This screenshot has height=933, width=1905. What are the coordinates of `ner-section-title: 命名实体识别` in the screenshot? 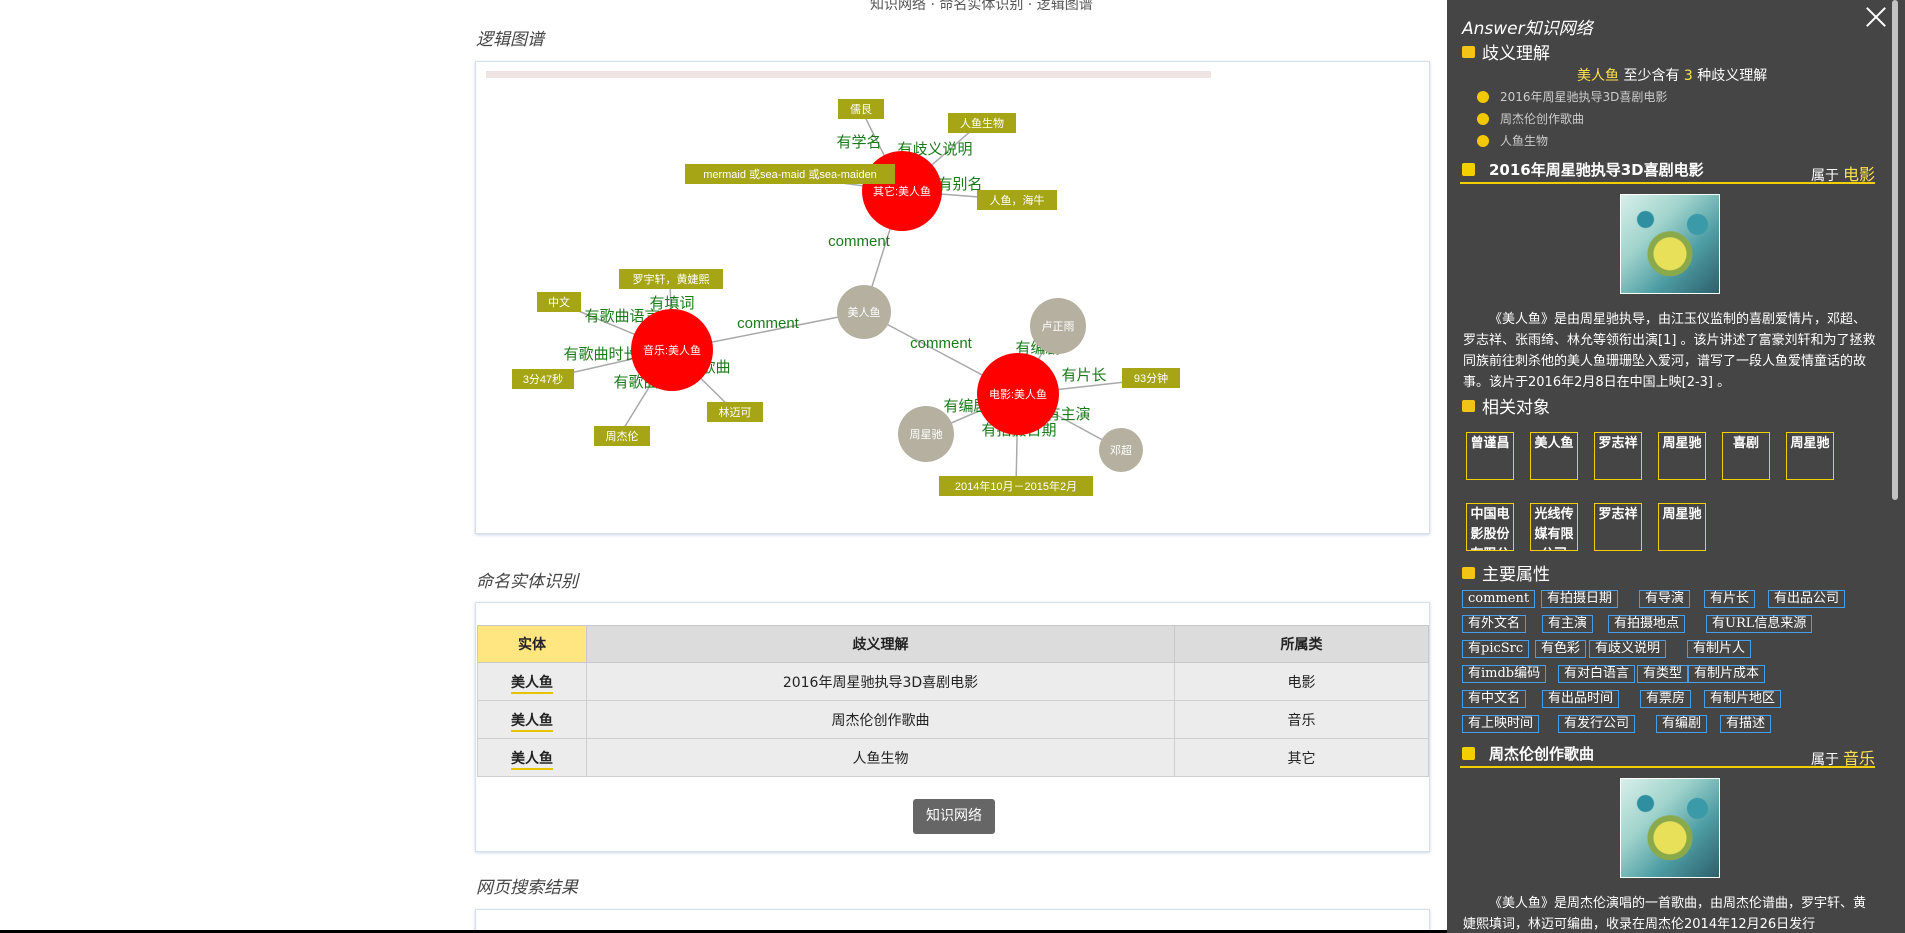 It's located at (527, 582).